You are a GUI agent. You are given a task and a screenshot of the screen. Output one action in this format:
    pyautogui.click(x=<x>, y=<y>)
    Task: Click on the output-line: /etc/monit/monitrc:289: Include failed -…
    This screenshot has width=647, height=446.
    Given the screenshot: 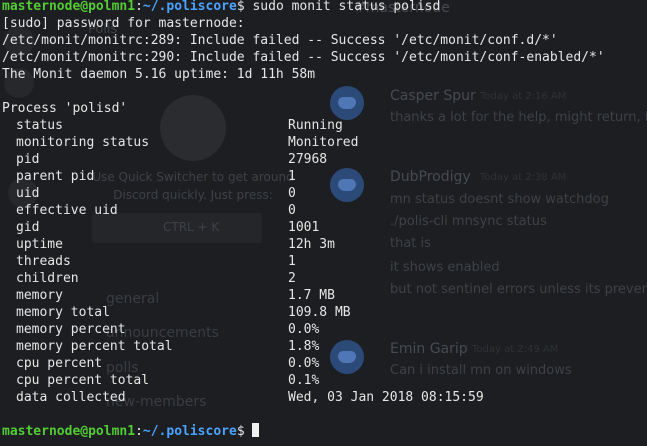 What is the action you would take?
    pyautogui.click(x=280, y=40)
    